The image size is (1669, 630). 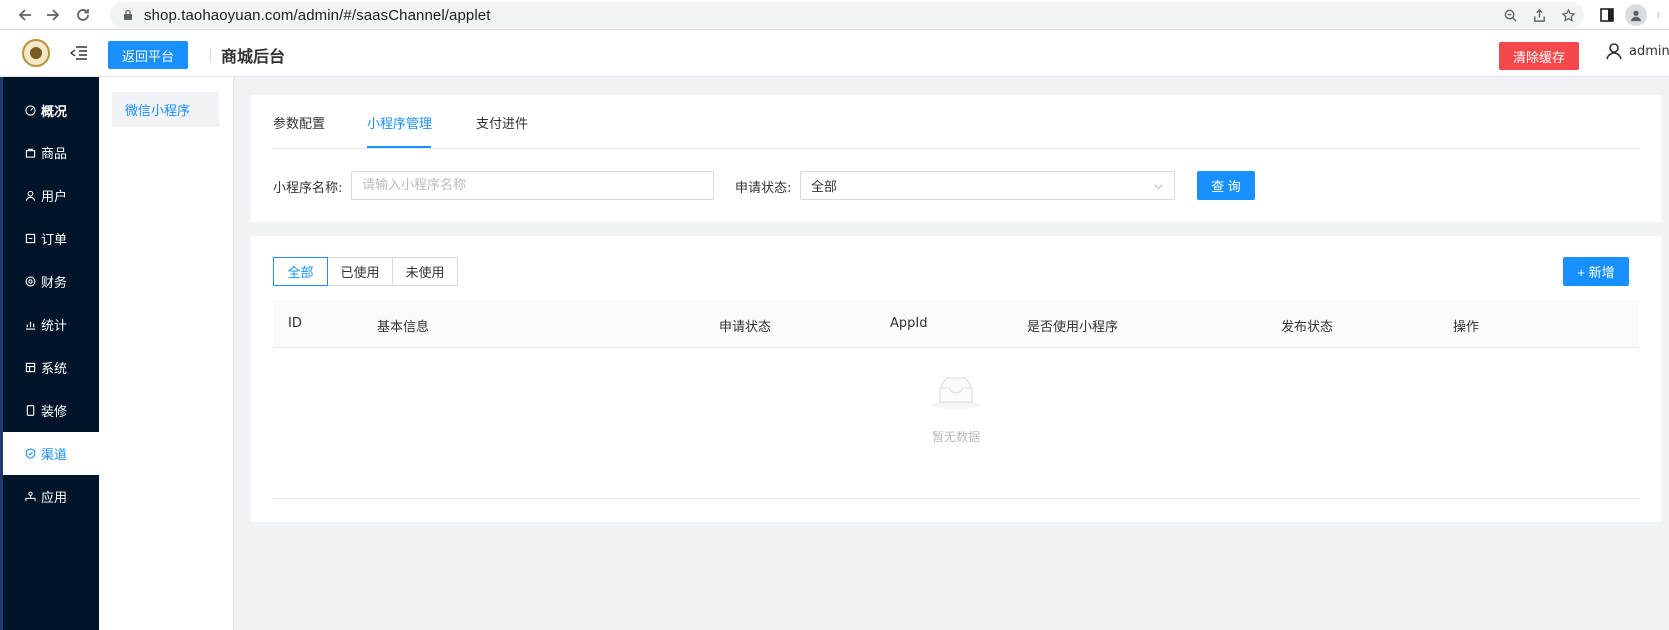 I want to click on apply-status-label: 申请状态:, so click(x=763, y=188).